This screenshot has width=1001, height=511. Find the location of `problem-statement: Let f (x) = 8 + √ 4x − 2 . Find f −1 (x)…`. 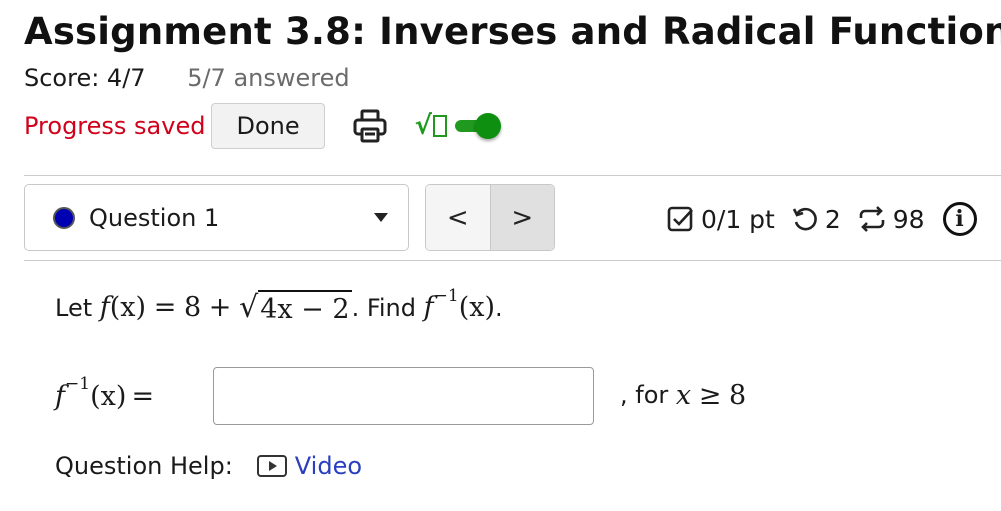

problem-statement: Let f (x) = 8 + √ 4x − 2 . Find f −1 (x)… is located at coordinates (279, 306).